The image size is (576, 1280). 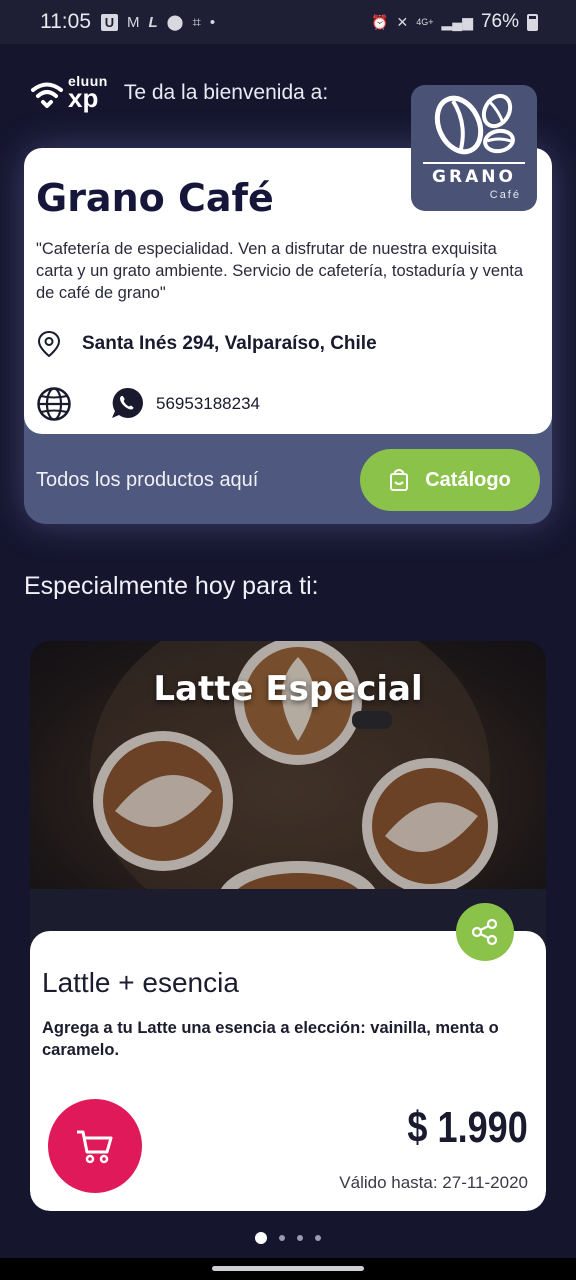 What do you see at coordinates (47, 95) in the screenshot?
I see `eluun-wifi-logo-icon` at bounding box center [47, 95].